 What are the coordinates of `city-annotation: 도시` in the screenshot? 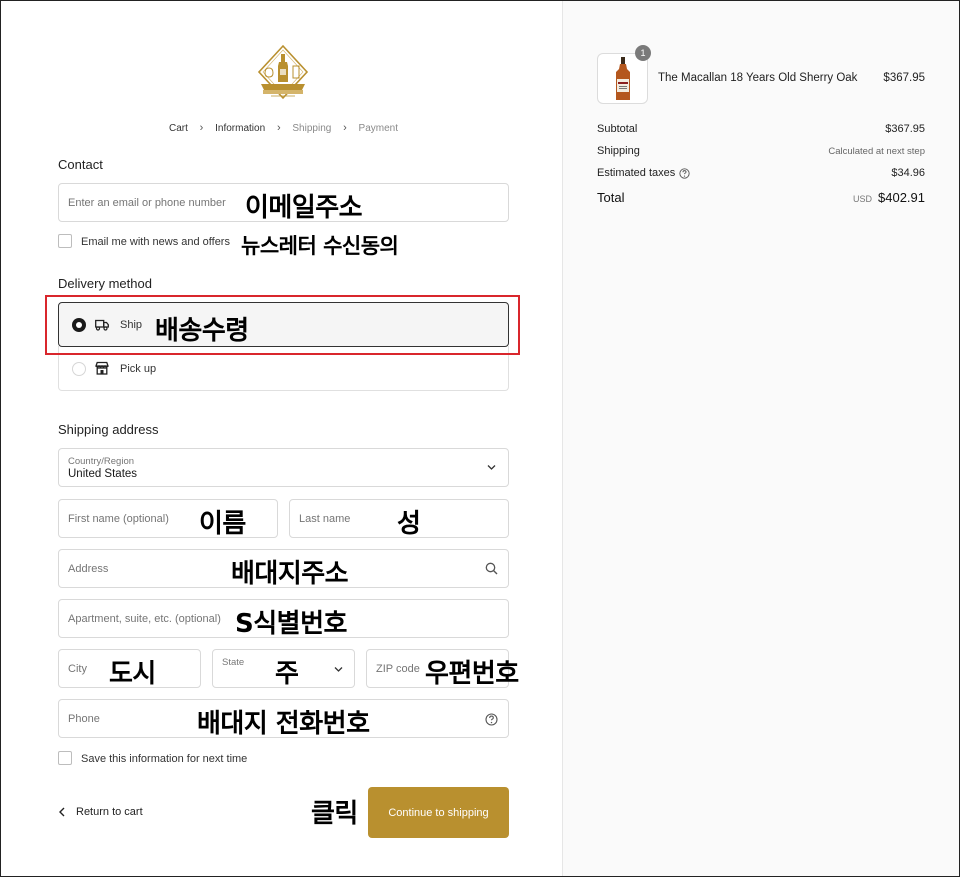 It's located at (132, 674).